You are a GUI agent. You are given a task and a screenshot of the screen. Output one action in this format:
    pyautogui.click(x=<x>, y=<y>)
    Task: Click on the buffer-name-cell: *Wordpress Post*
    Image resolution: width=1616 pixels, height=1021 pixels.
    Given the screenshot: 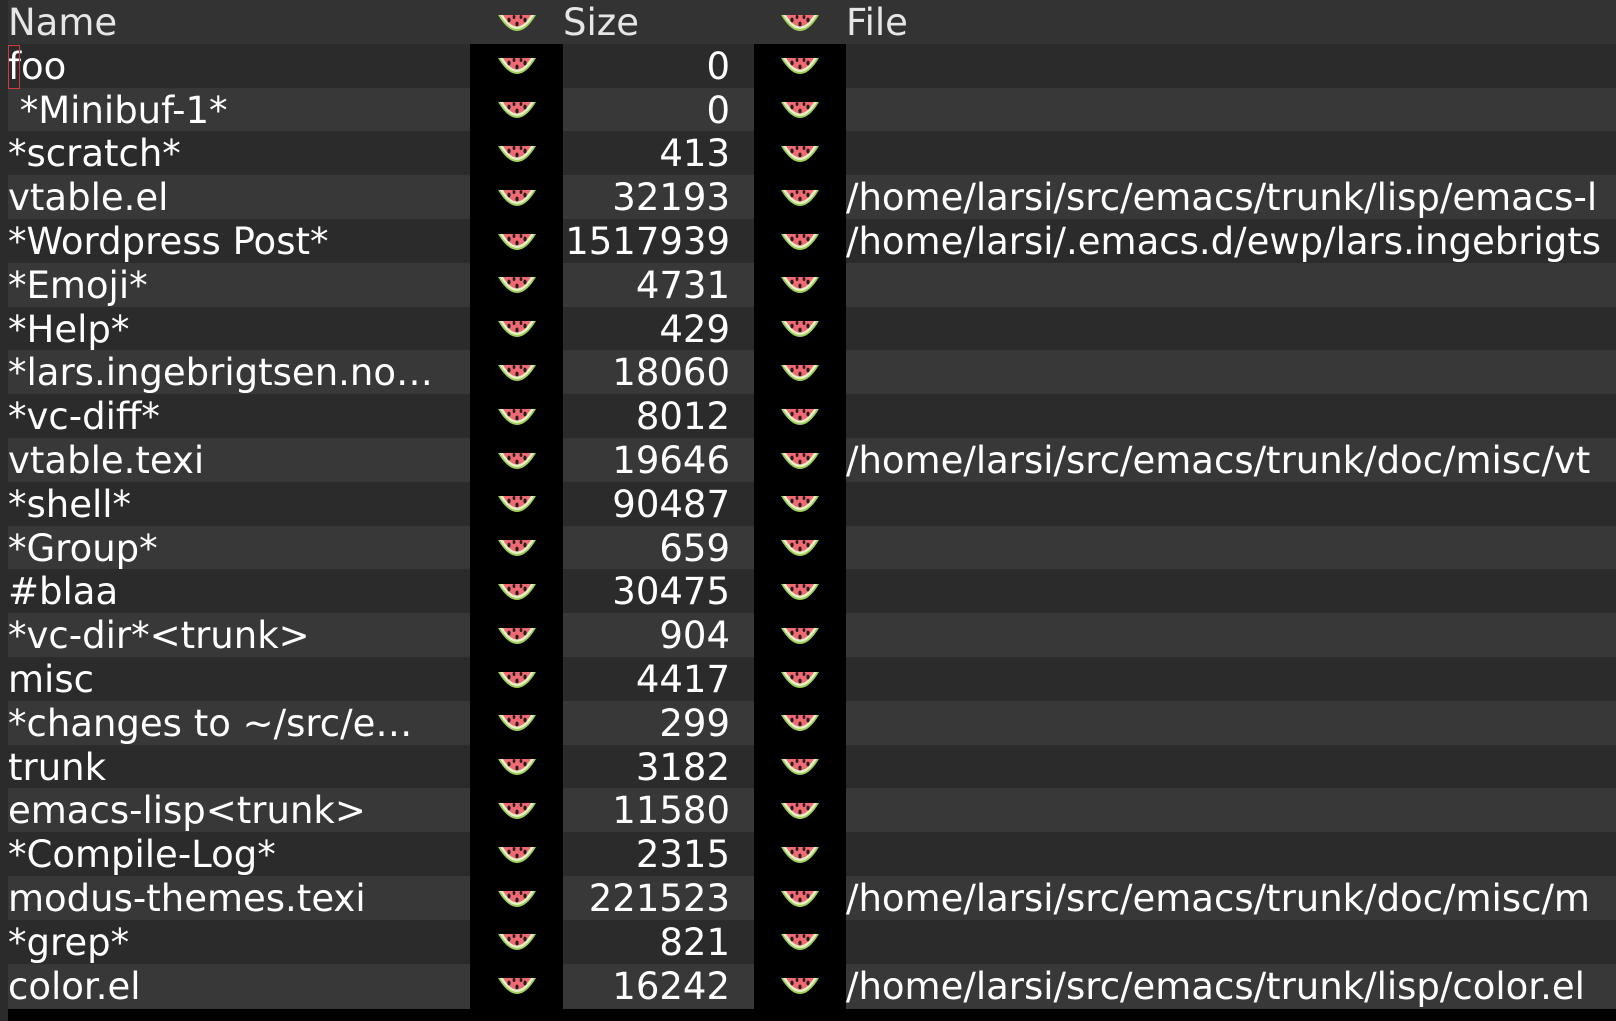 What is the action you would take?
    pyautogui.click(x=239, y=241)
    